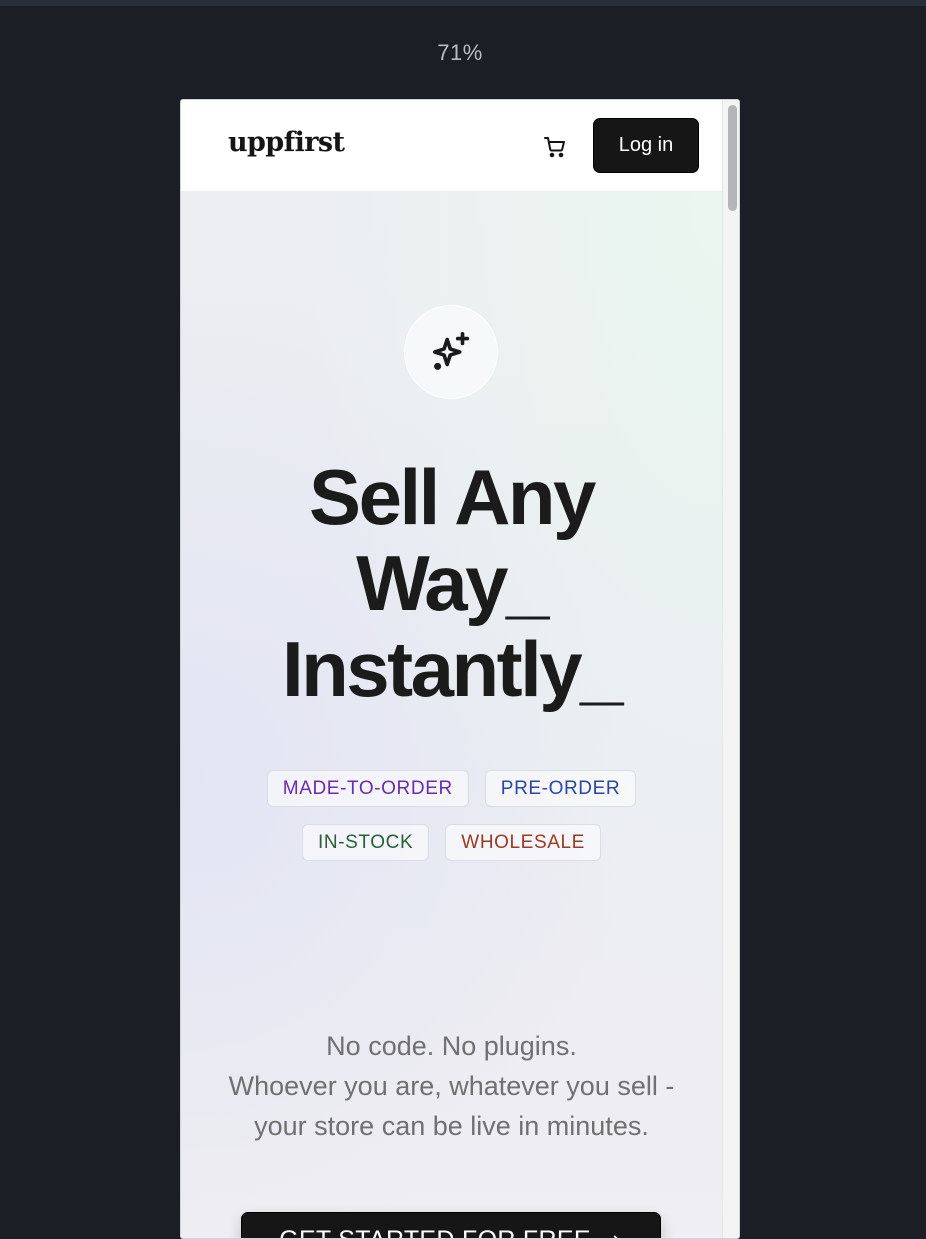 This screenshot has width=926, height=1239. I want to click on tag-in-stock: IN-STOCK, so click(366, 842).